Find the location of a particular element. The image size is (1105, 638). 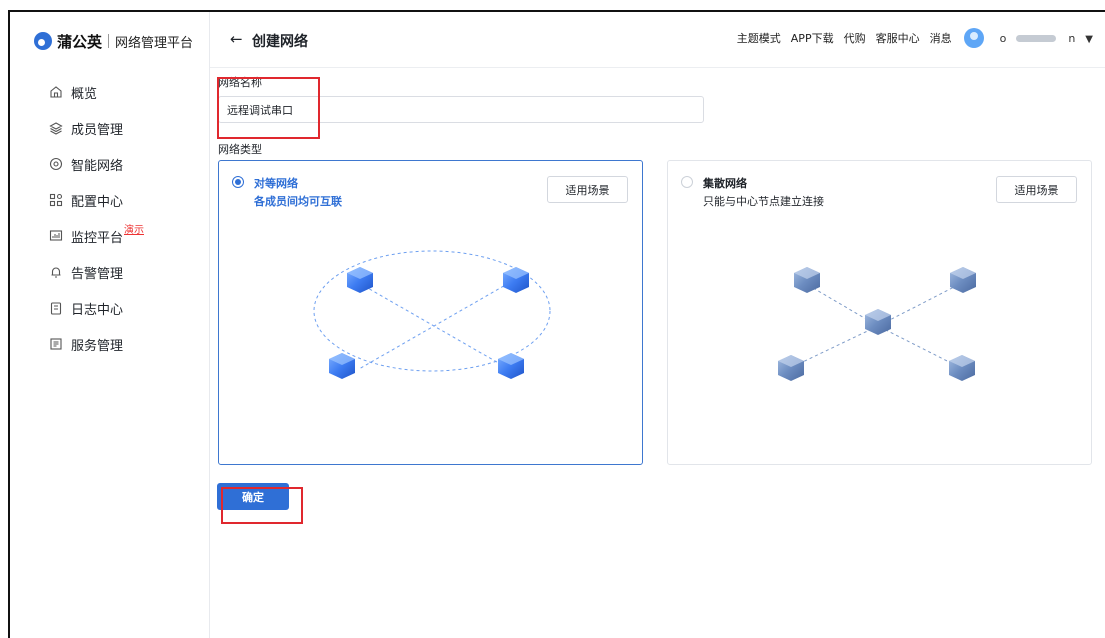

sidebar-nav: 概览 成员管理 智能网络 配置中心 监控平台 演示 告警管理 日志中心 服务管理 is located at coordinates (109, 218).